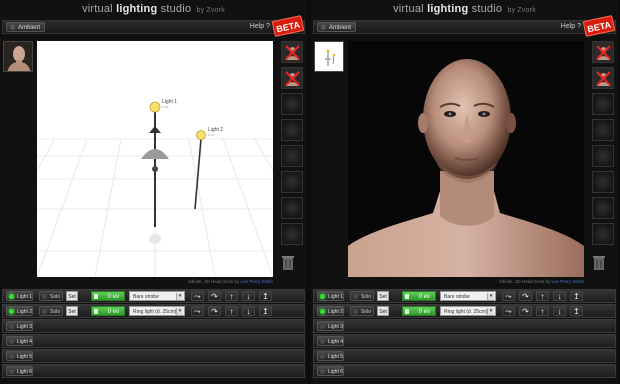 The height and width of the screenshot is (384, 620). Describe the element at coordinates (329, 56) in the screenshot. I see `scene-thumbnail` at that location.